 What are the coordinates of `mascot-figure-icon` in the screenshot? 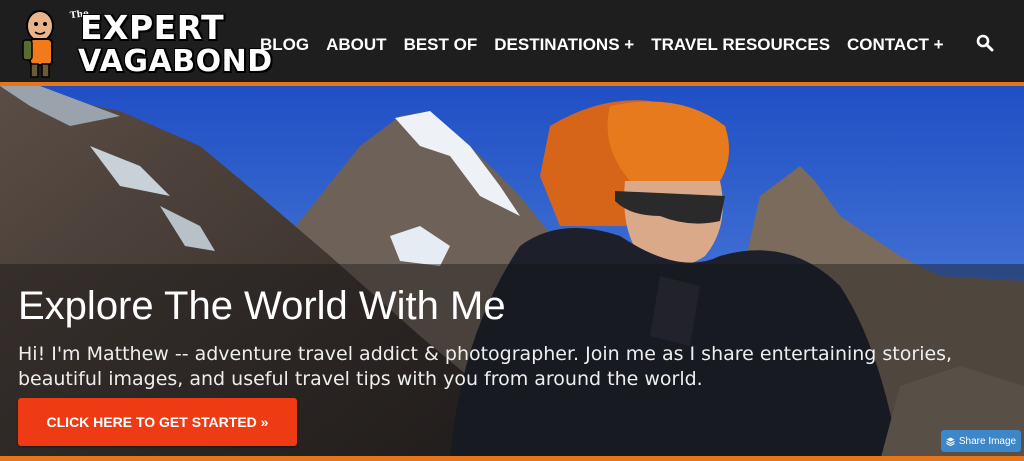 It's located at (38, 44).